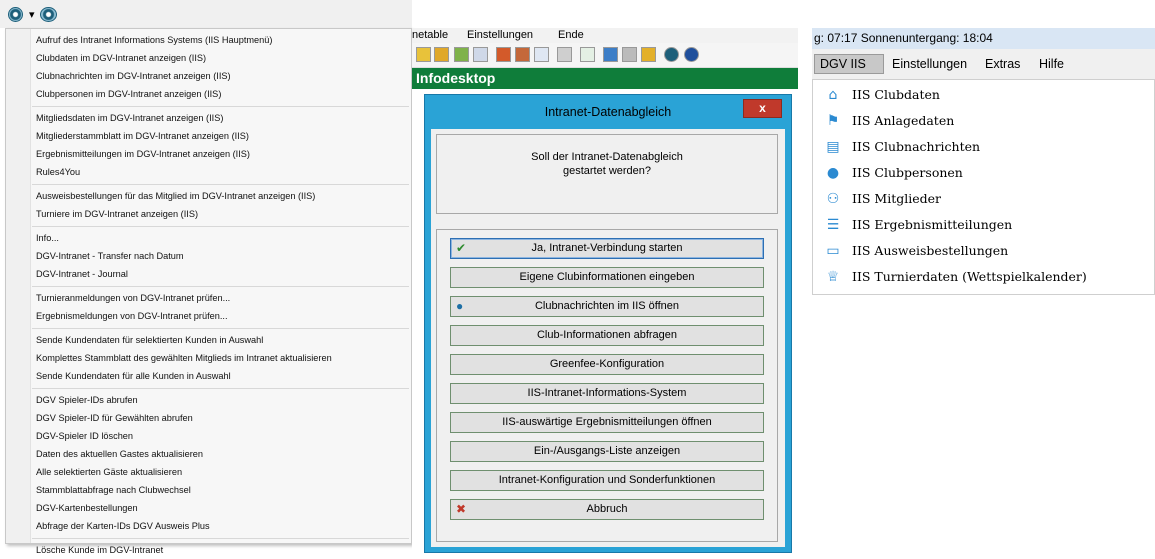 The height and width of the screenshot is (559, 1155). I want to click on dialog-action-button: ✔ Ja, Intranet-Verbindung starten, so click(607, 248).